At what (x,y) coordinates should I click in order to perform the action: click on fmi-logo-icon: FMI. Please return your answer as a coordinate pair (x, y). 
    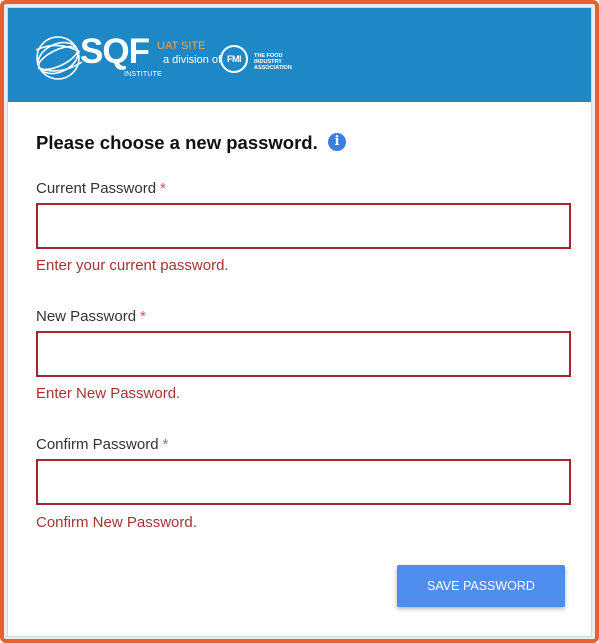
    Looking at the image, I should click on (234, 59).